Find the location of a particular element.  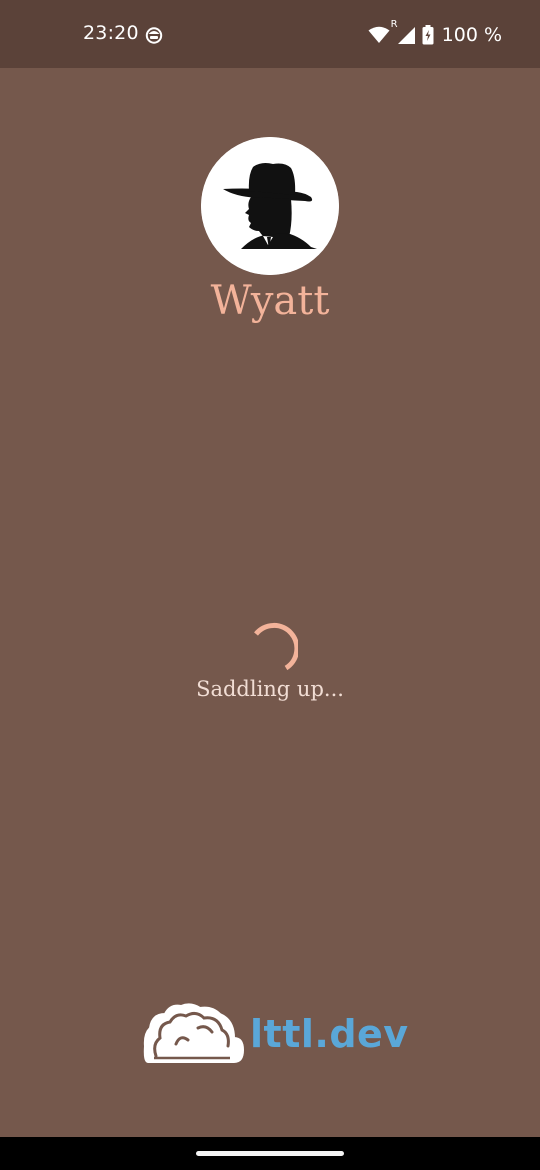

cloud-logo-icon is located at coordinates (194, 1033).